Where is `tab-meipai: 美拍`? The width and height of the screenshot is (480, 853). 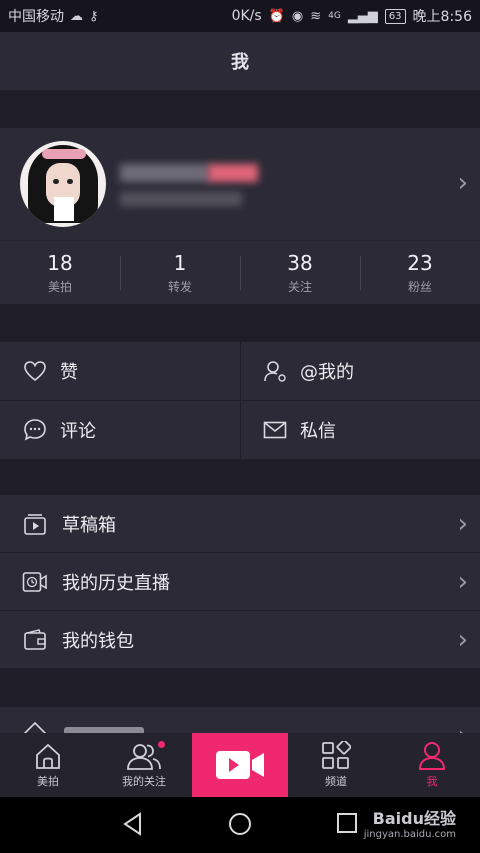 tab-meipai: 美拍 is located at coordinates (48, 765).